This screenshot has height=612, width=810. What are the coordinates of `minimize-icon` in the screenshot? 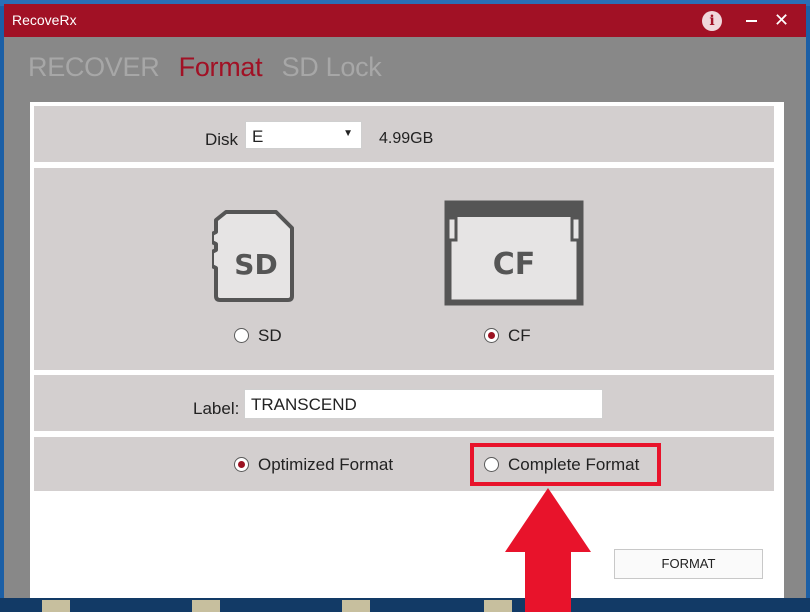 It's located at (751, 21).